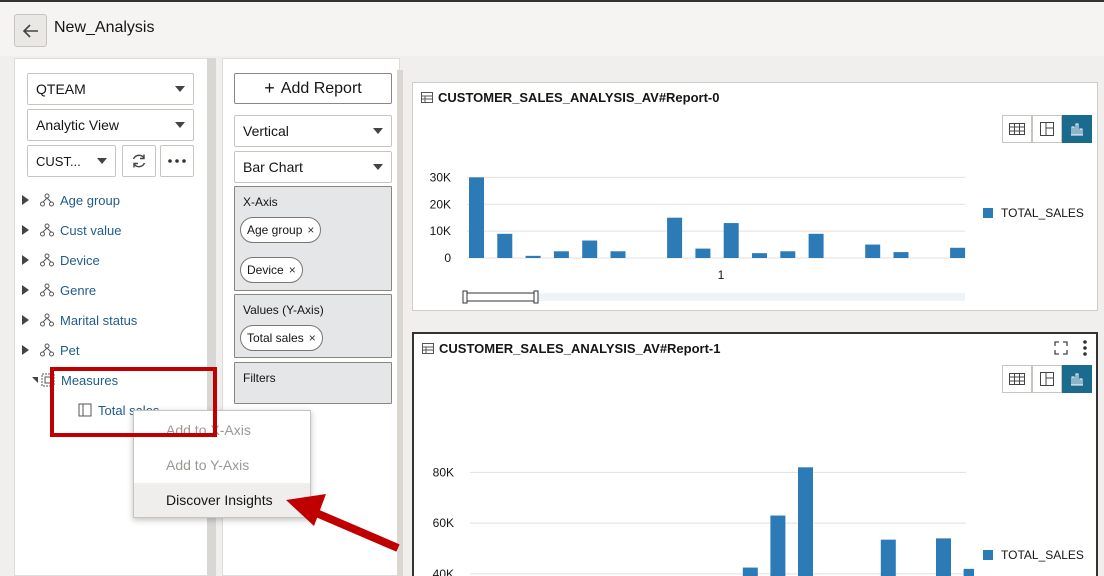  Describe the element at coordinates (59, 290) in the screenshot. I see `tree-item-genre: Genre` at that location.